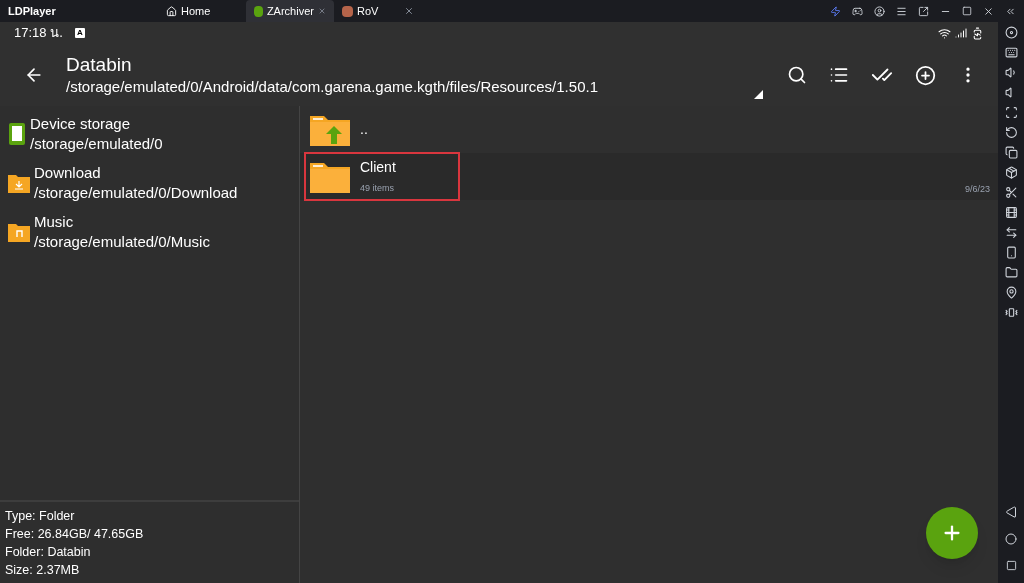 Image resolution: width=1024 pixels, height=583 pixels. I want to click on tab-label: RoV, so click(368, 11).